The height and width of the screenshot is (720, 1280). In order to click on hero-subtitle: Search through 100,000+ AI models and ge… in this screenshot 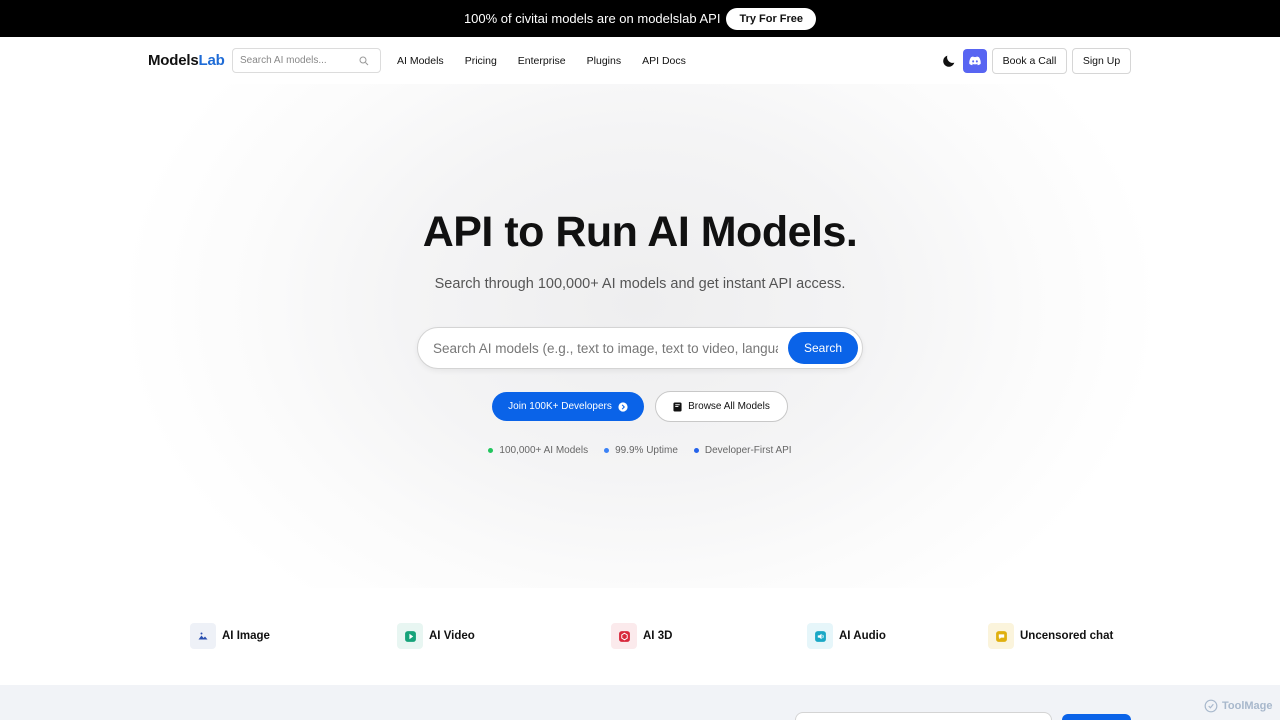, I will do `click(640, 284)`.